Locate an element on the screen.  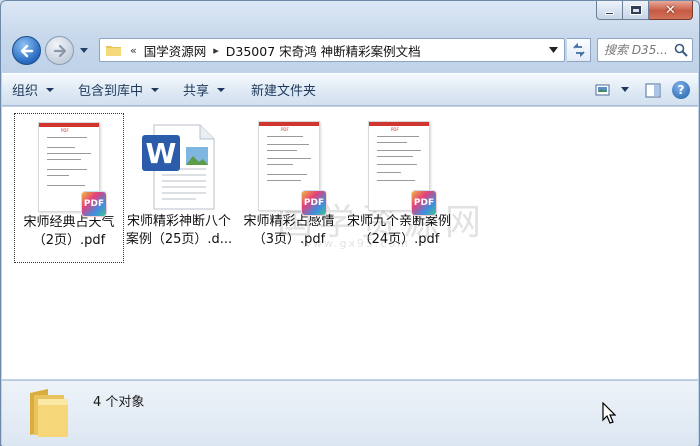
refresh-button is located at coordinates (579, 50).